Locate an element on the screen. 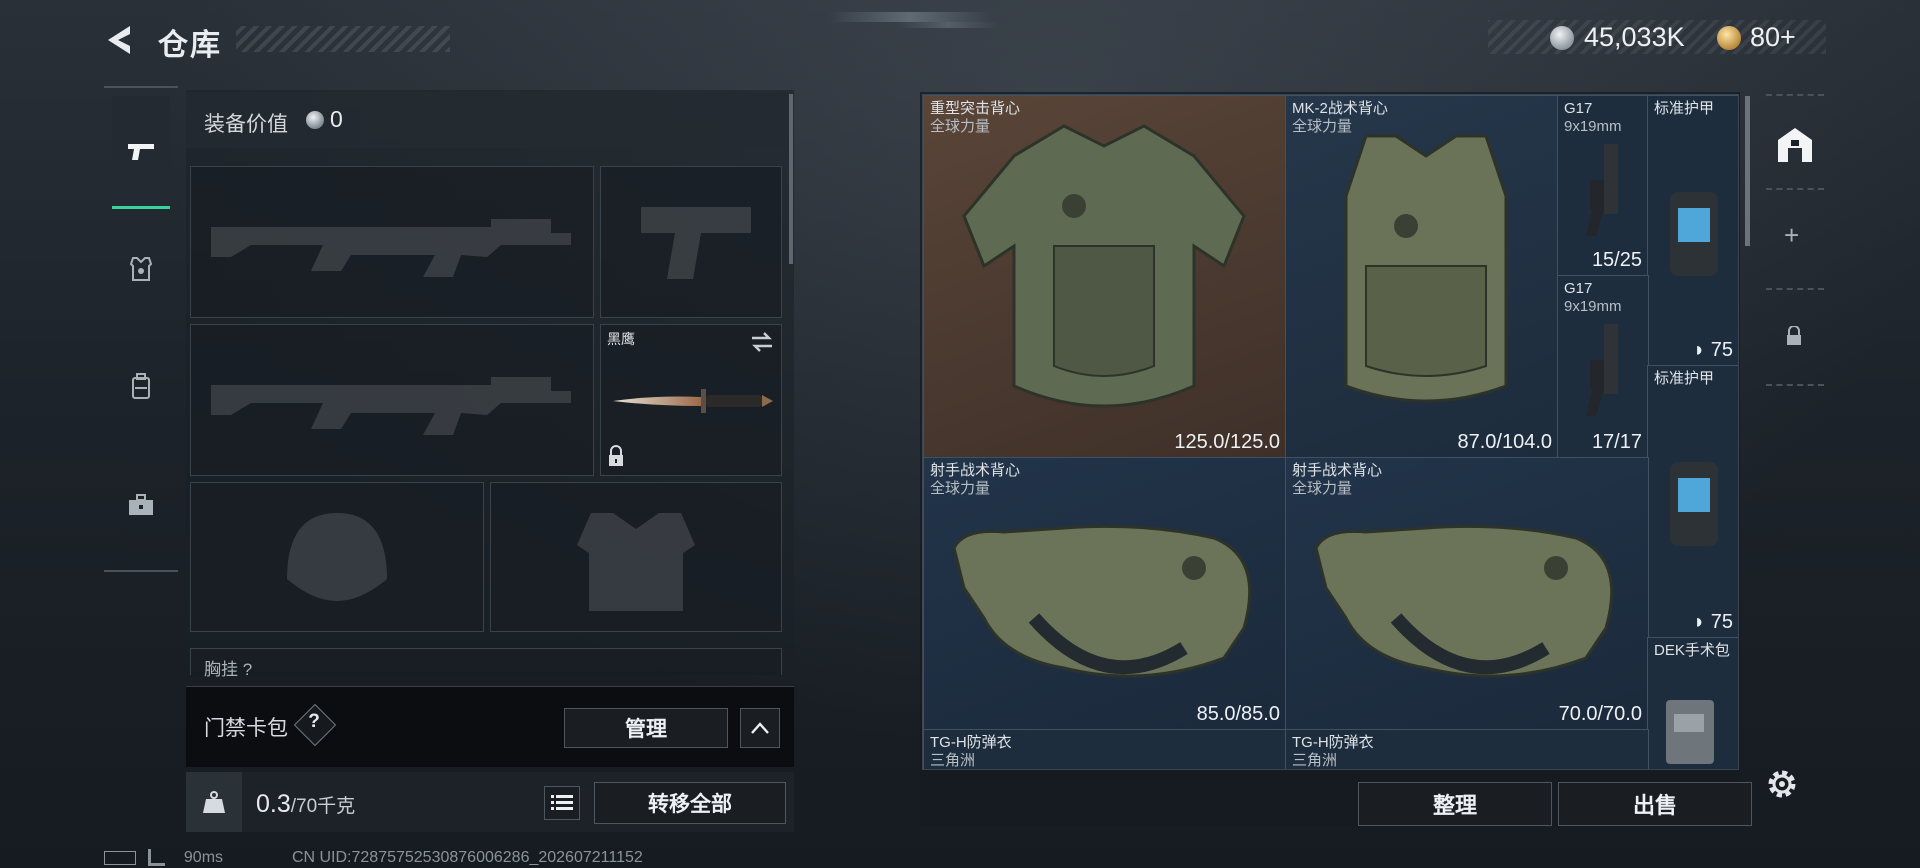 Image resolution: width=1920 pixels, height=868 pixels. item-brand: 三角洲 is located at coordinates (953, 760).